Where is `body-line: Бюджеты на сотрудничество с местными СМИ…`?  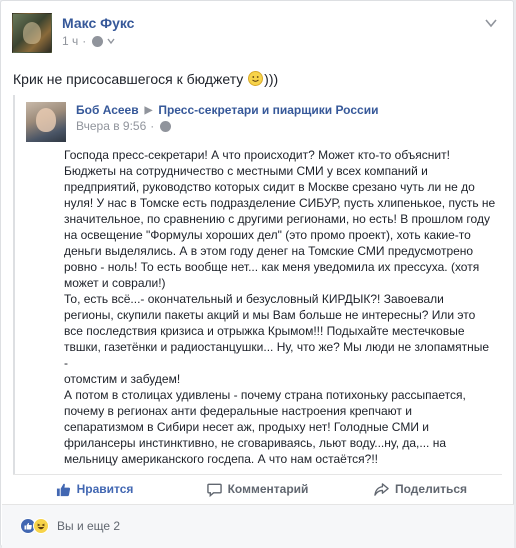
body-line: Бюджеты на сотрудничество с местными СМИ… is located at coordinates (246, 171).